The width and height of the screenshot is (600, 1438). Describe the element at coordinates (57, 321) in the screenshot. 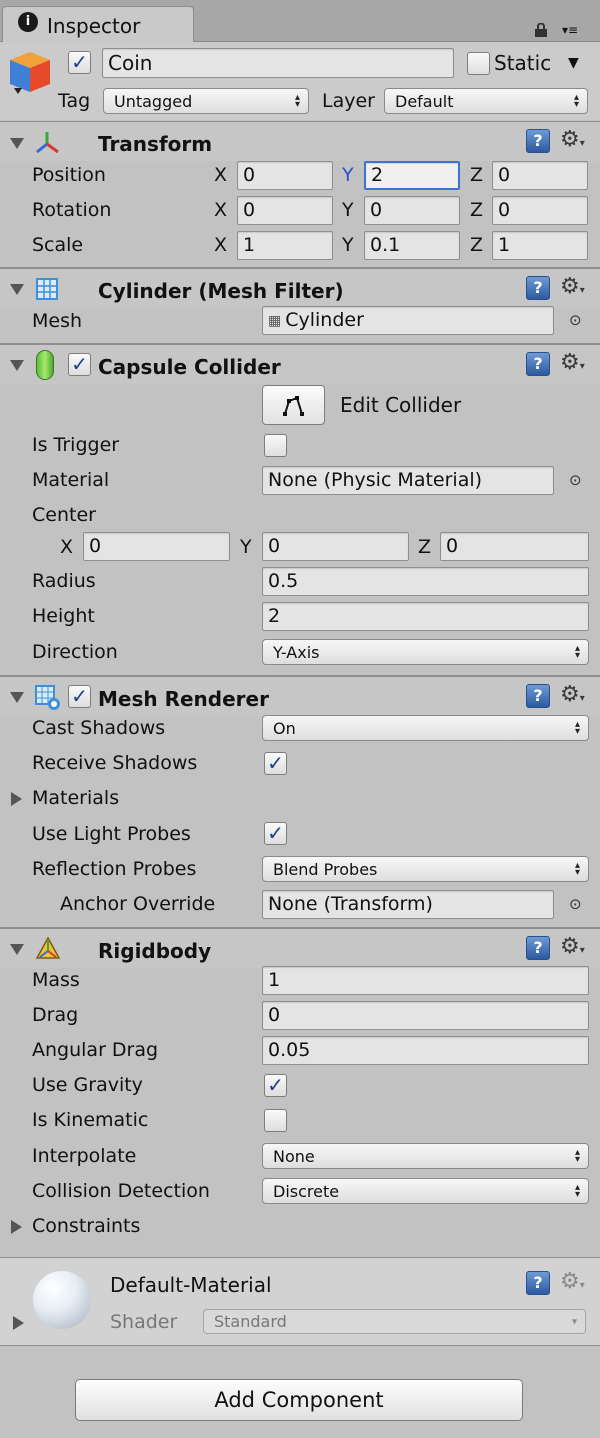

I see `mesh-label: Mesh` at that location.